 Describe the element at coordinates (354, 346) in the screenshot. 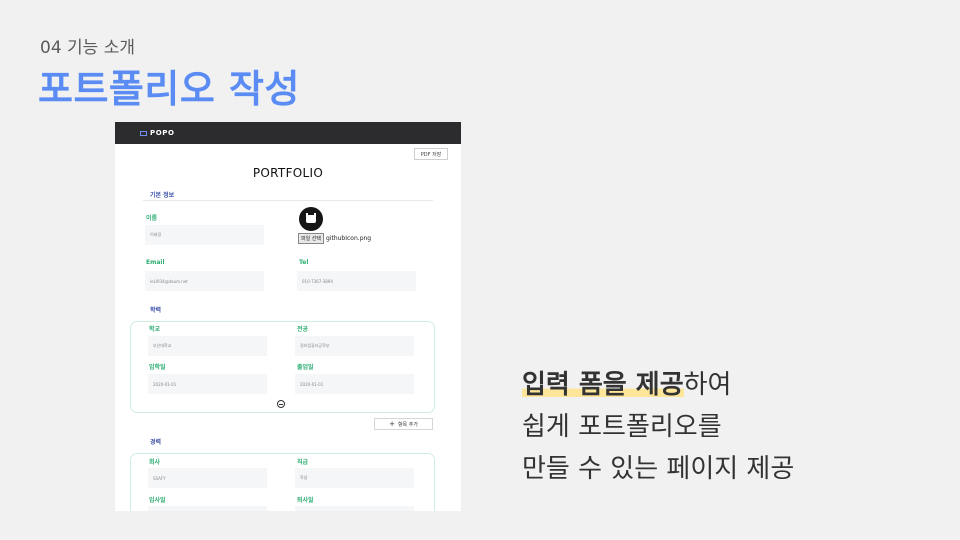

I see `major-input: 정보컴퓨터공학부` at that location.